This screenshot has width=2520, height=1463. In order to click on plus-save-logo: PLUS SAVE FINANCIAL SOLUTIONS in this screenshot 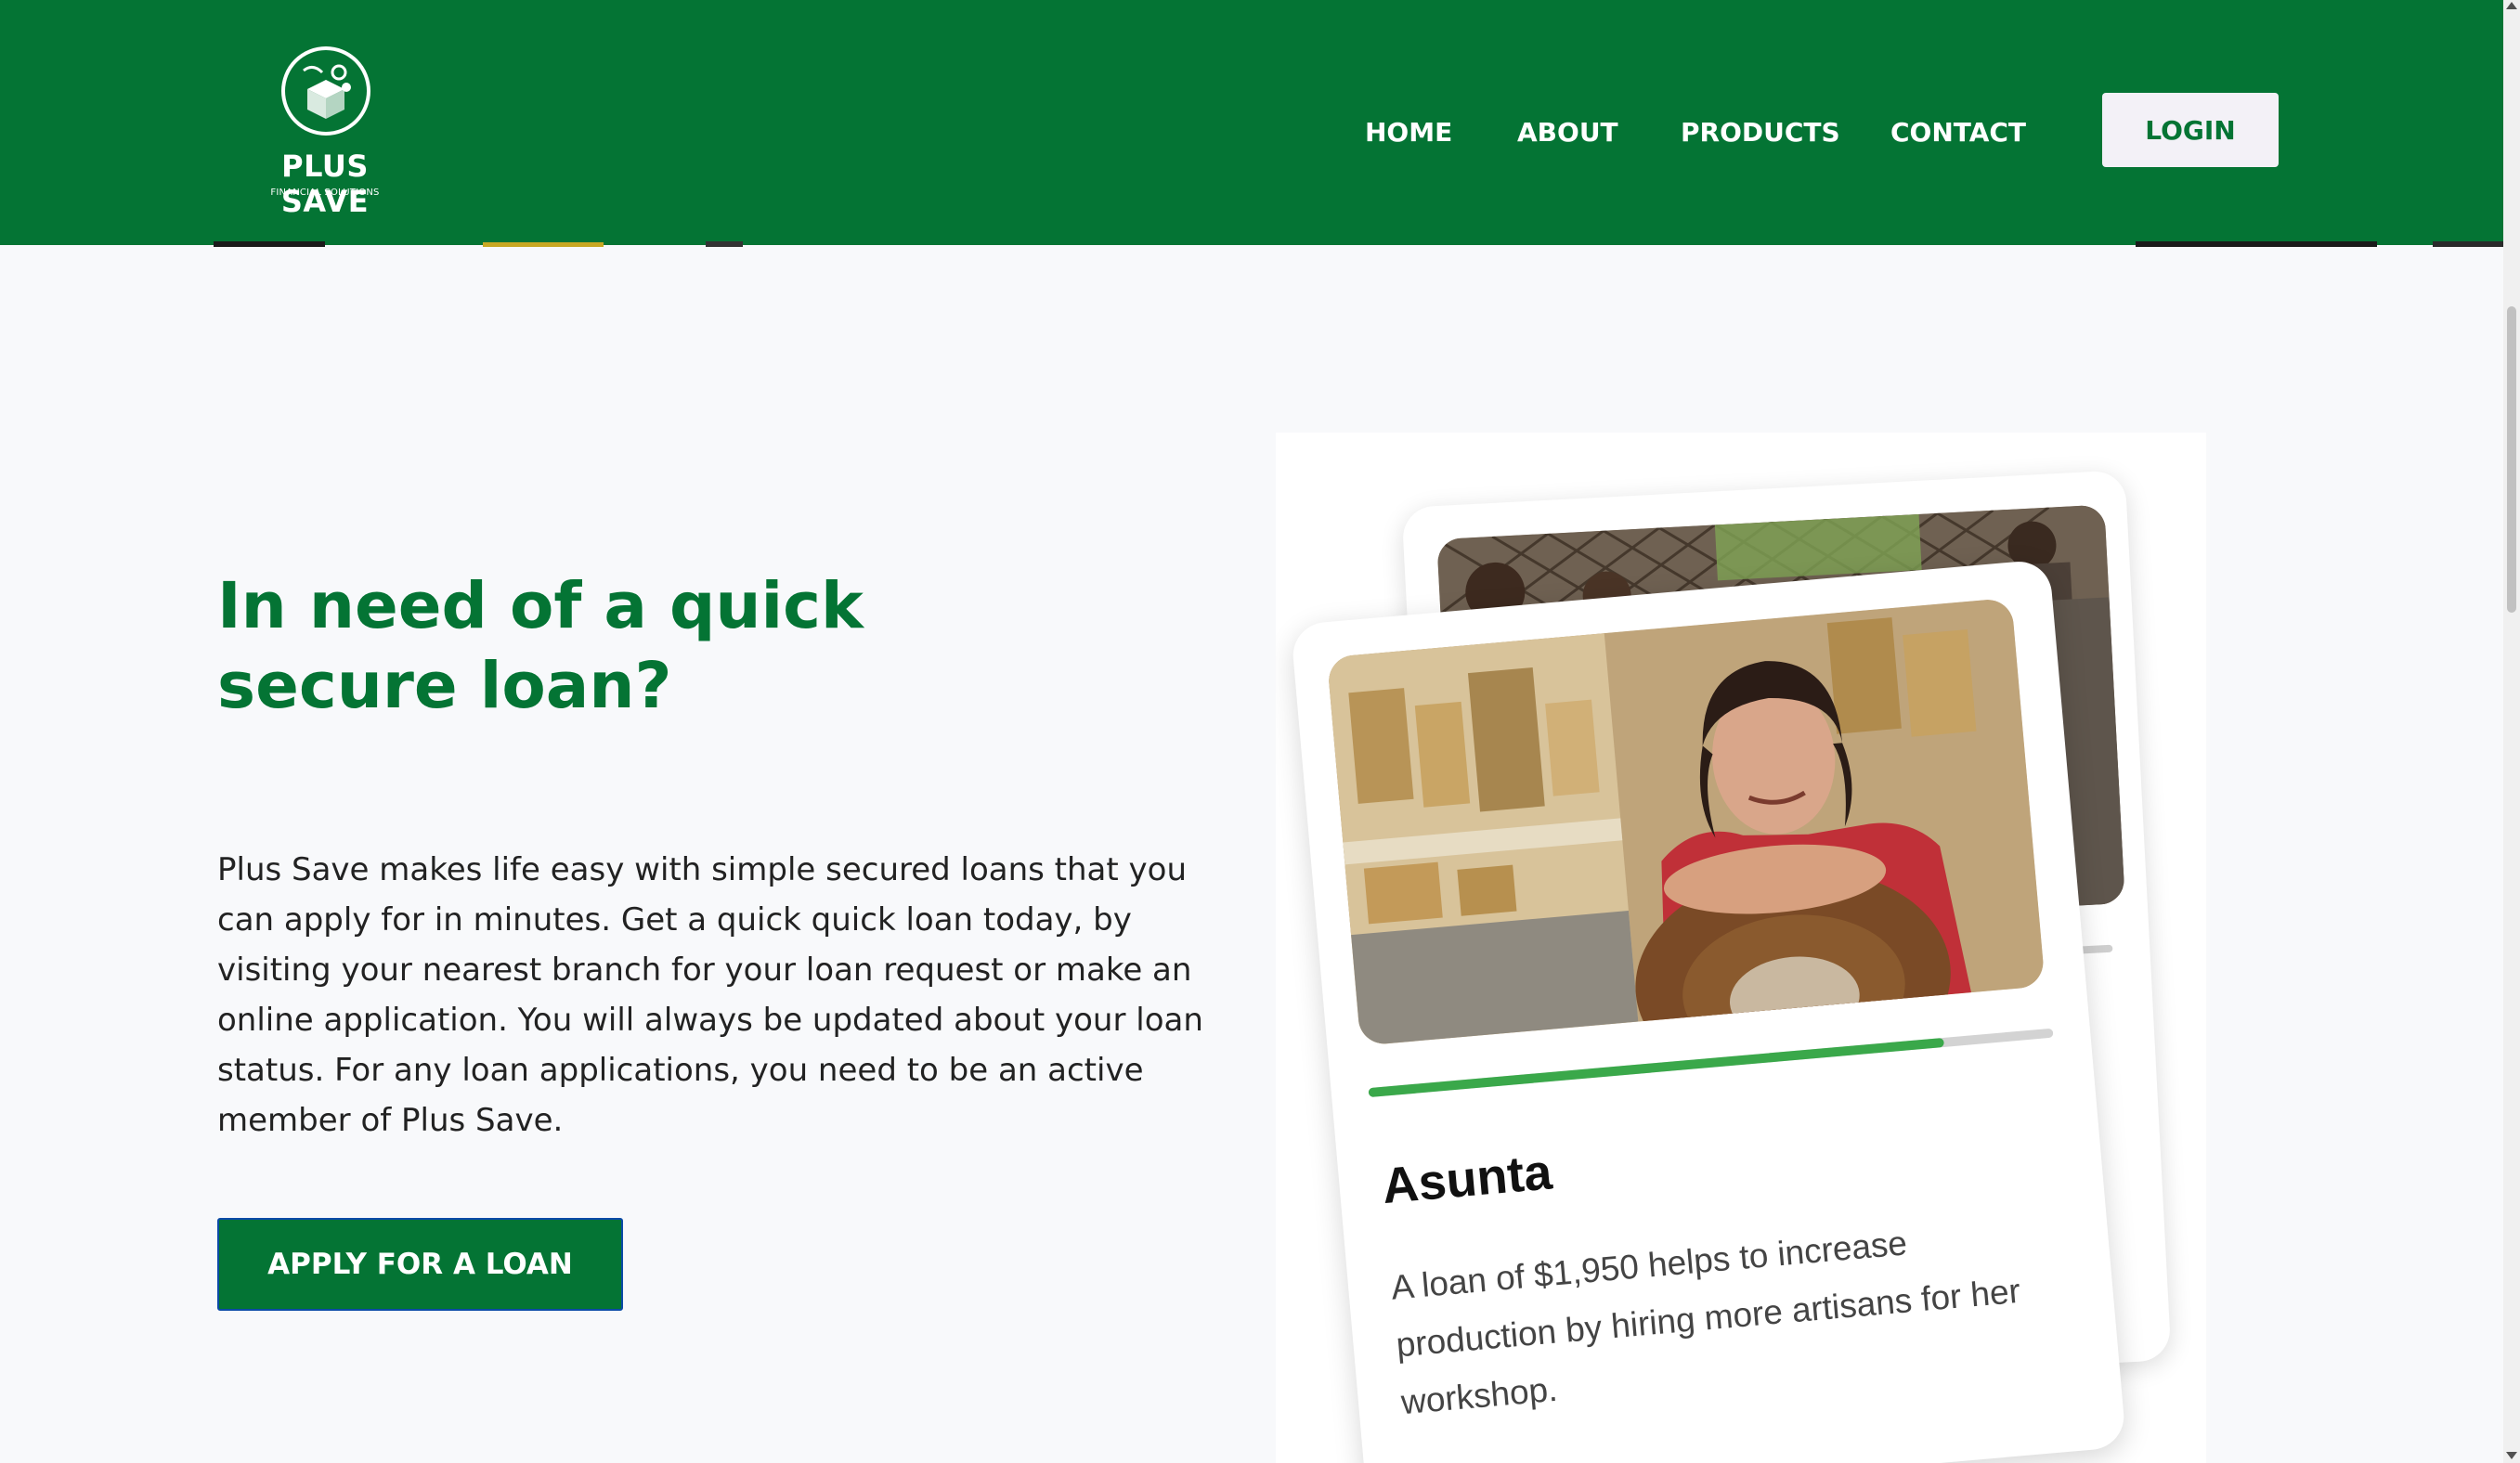, I will do `click(325, 132)`.